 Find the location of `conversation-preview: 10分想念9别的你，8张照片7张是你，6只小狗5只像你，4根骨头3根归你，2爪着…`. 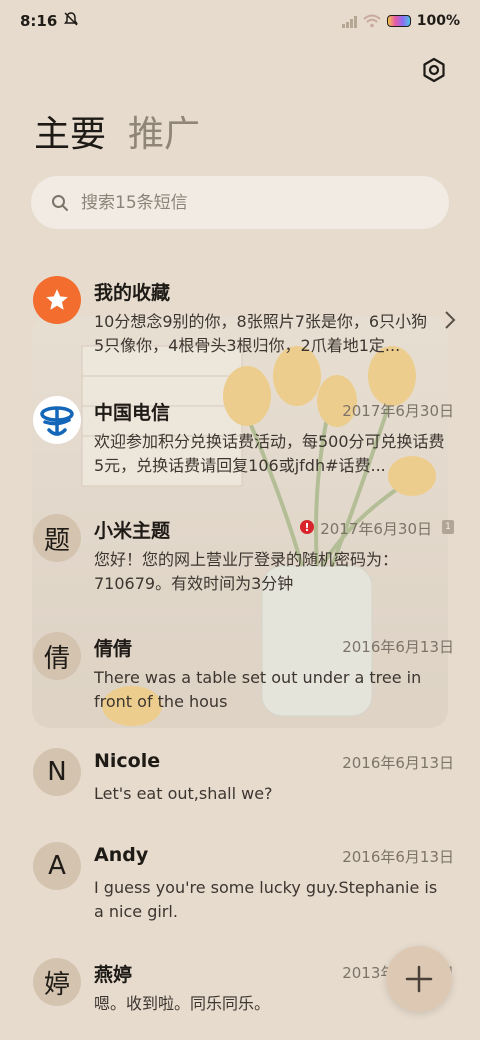

conversation-preview: 10分想念9别的你，8张照片7张是你，6只小狗5只像你，4根骨头3根归你，2爪着… is located at coordinates (261, 333).